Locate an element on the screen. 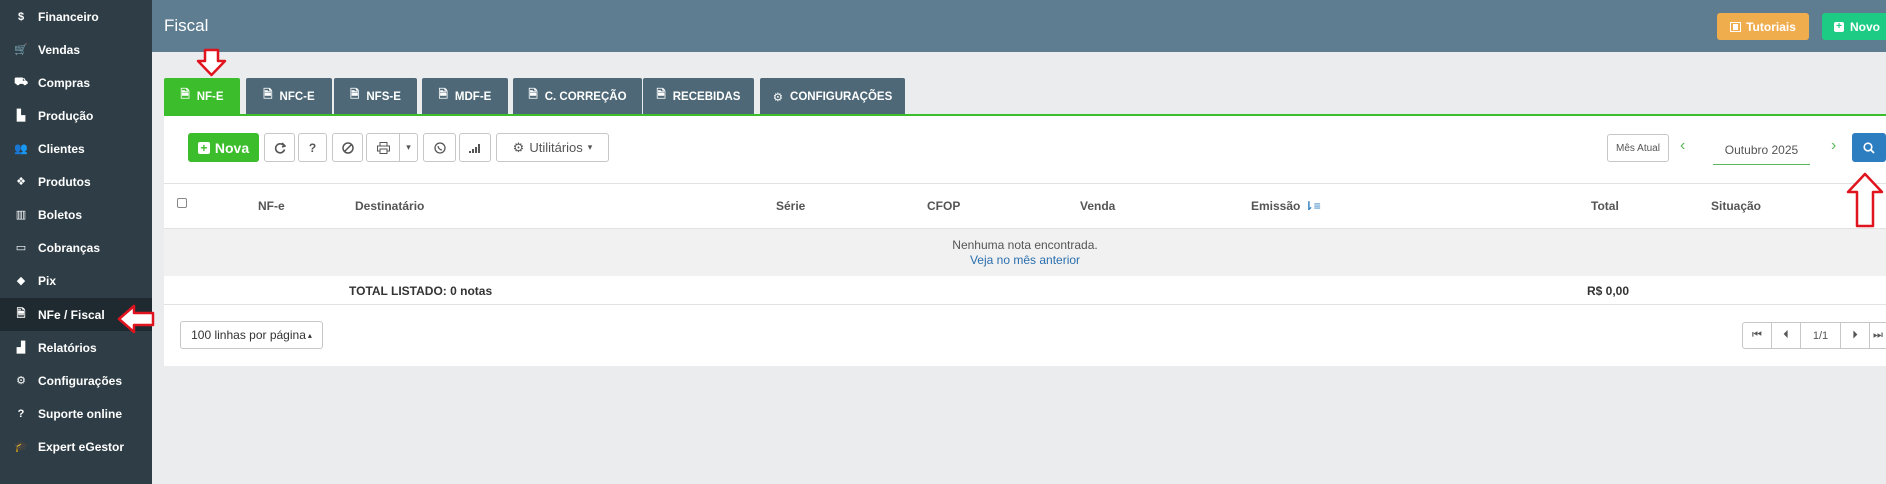 The height and width of the screenshot is (484, 1886). column-header-destinatario: Destinatário is located at coordinates (389, 206).